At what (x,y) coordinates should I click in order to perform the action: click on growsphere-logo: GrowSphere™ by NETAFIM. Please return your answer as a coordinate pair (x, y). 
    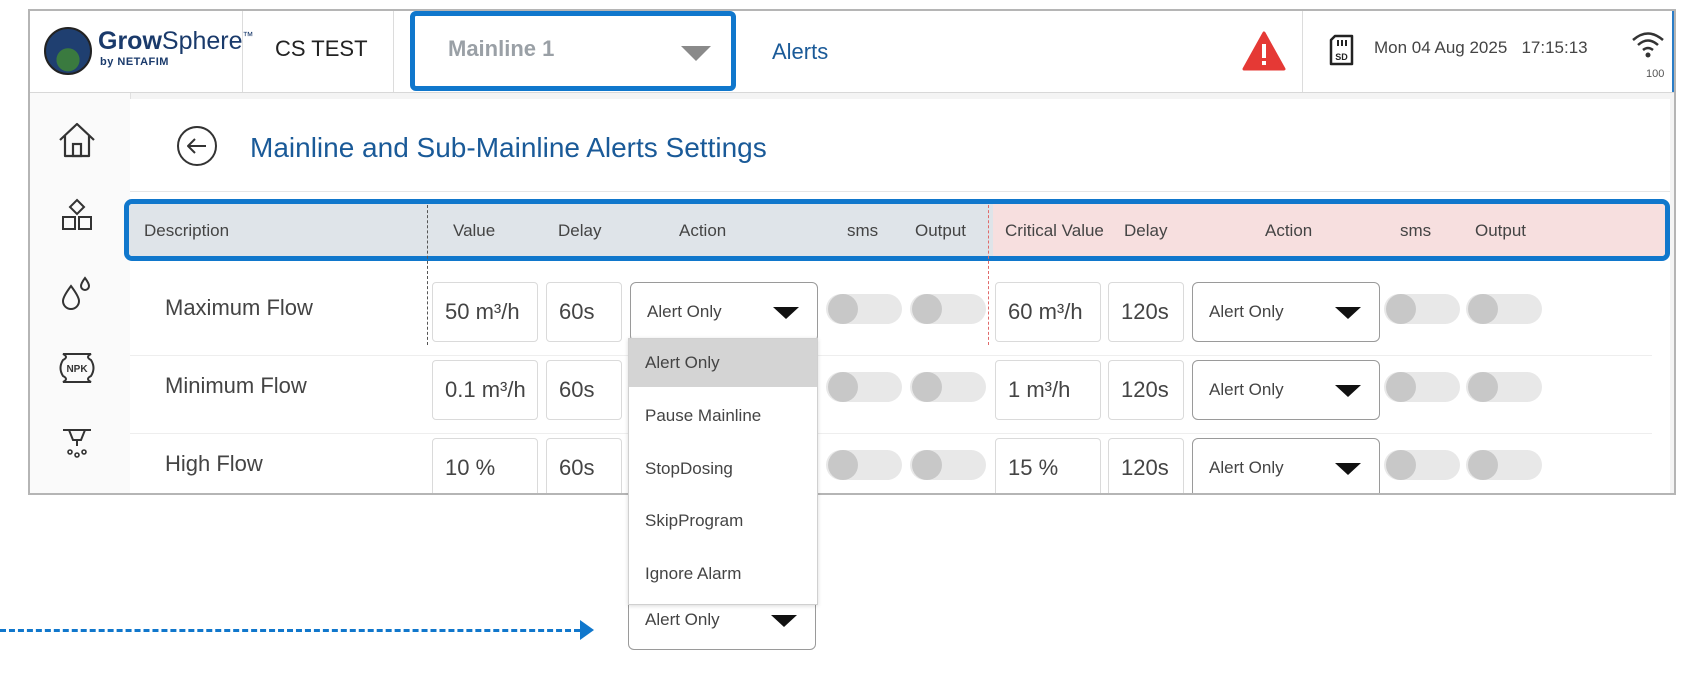
    Looking at the image, I should click on (149, 52).